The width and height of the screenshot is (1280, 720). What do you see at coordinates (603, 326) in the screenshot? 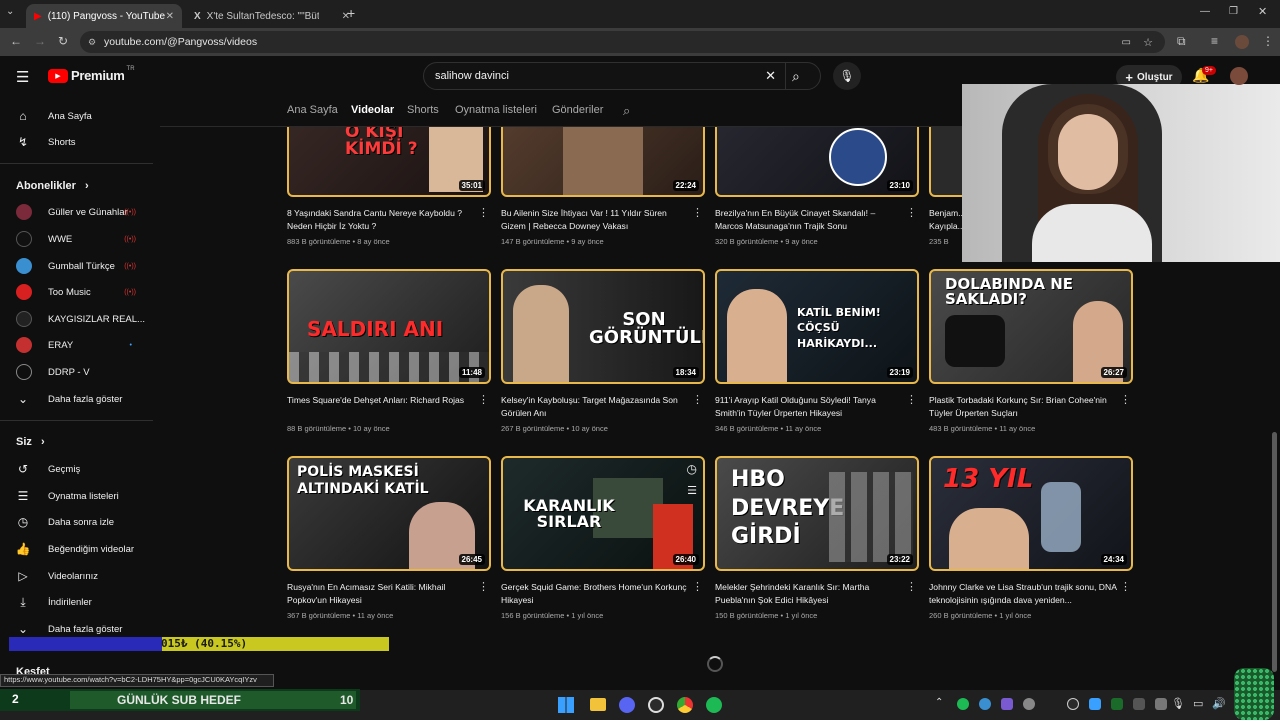
I see `video-thumbnail: SON GÖRÜNTÜLERI 18:34` at bounding box center [603, 326].